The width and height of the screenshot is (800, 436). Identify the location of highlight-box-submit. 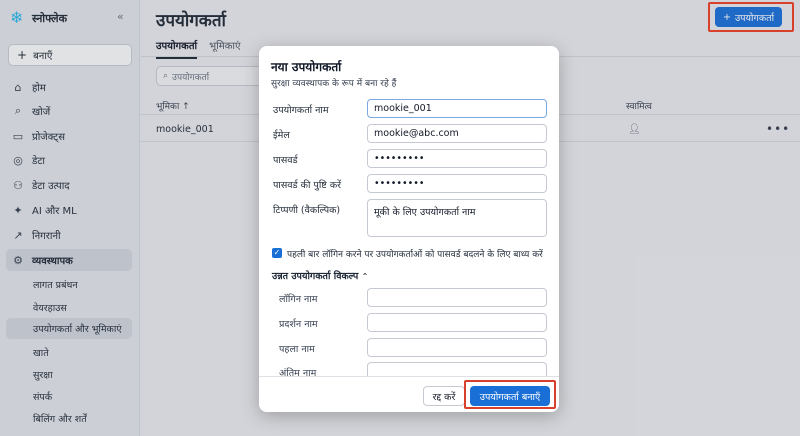
(510, 394).